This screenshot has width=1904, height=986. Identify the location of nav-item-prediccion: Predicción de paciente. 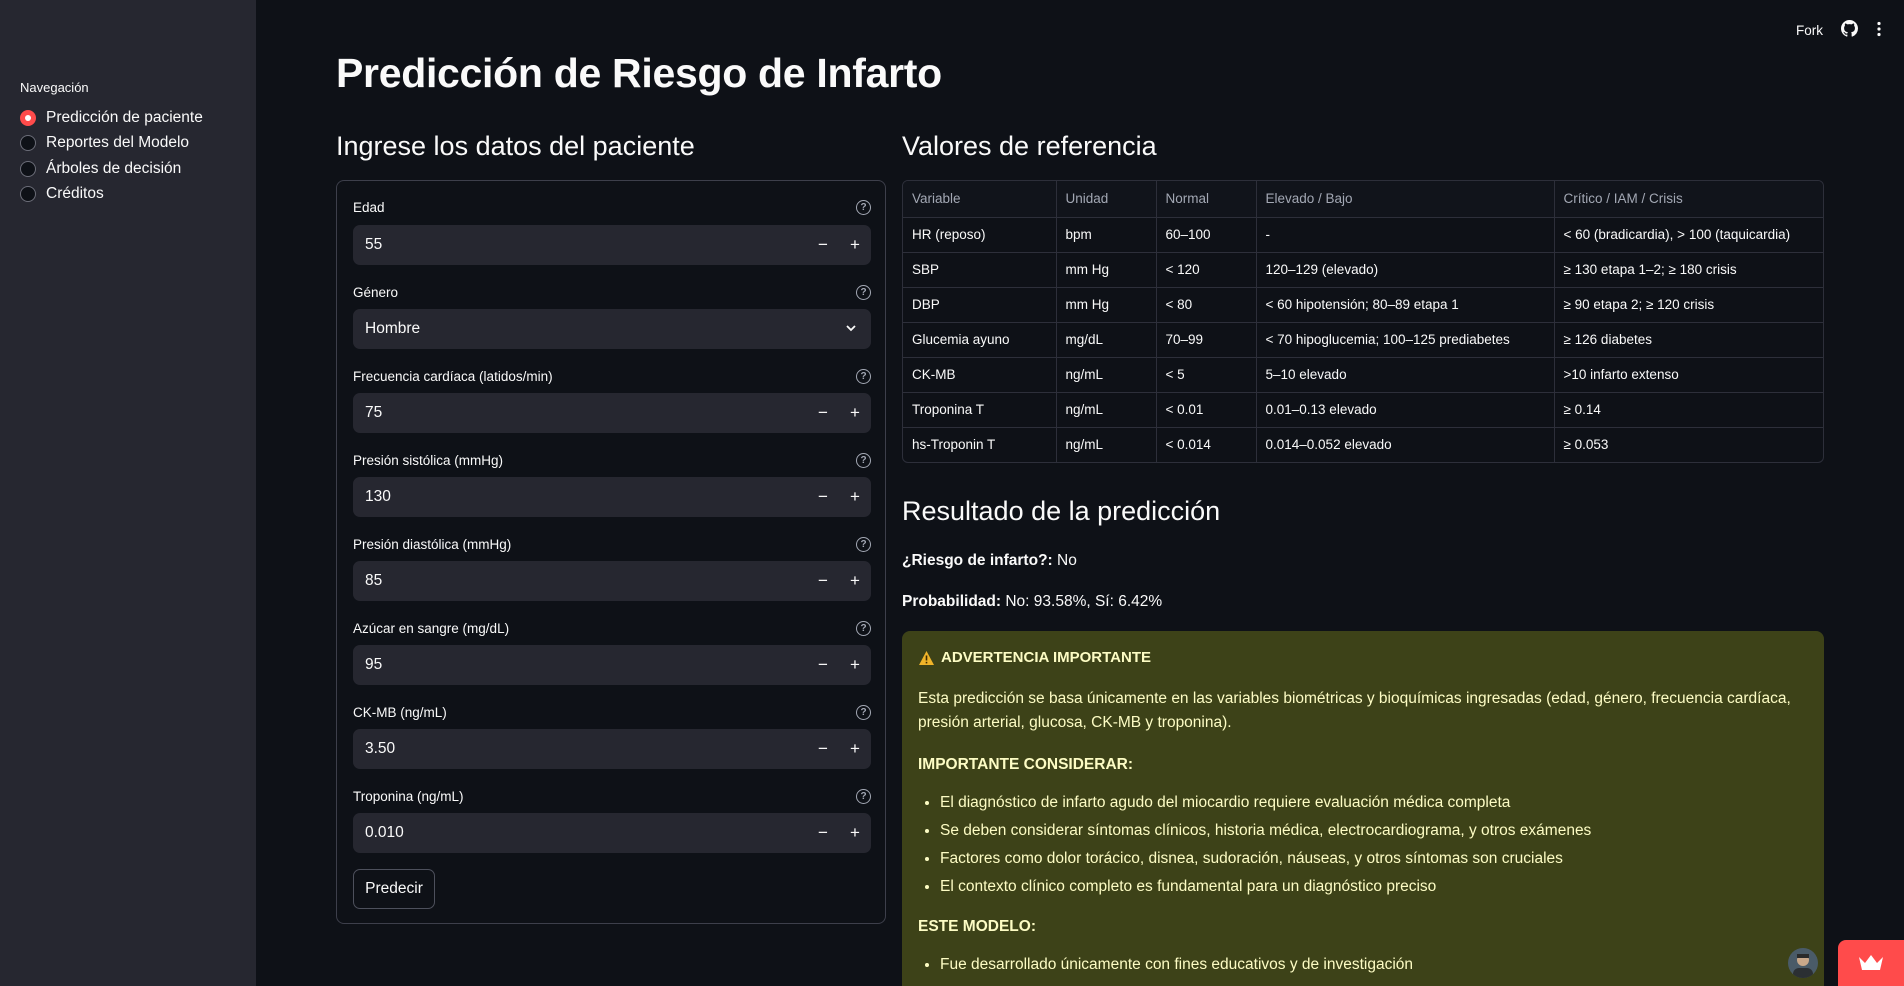
(111, 118).